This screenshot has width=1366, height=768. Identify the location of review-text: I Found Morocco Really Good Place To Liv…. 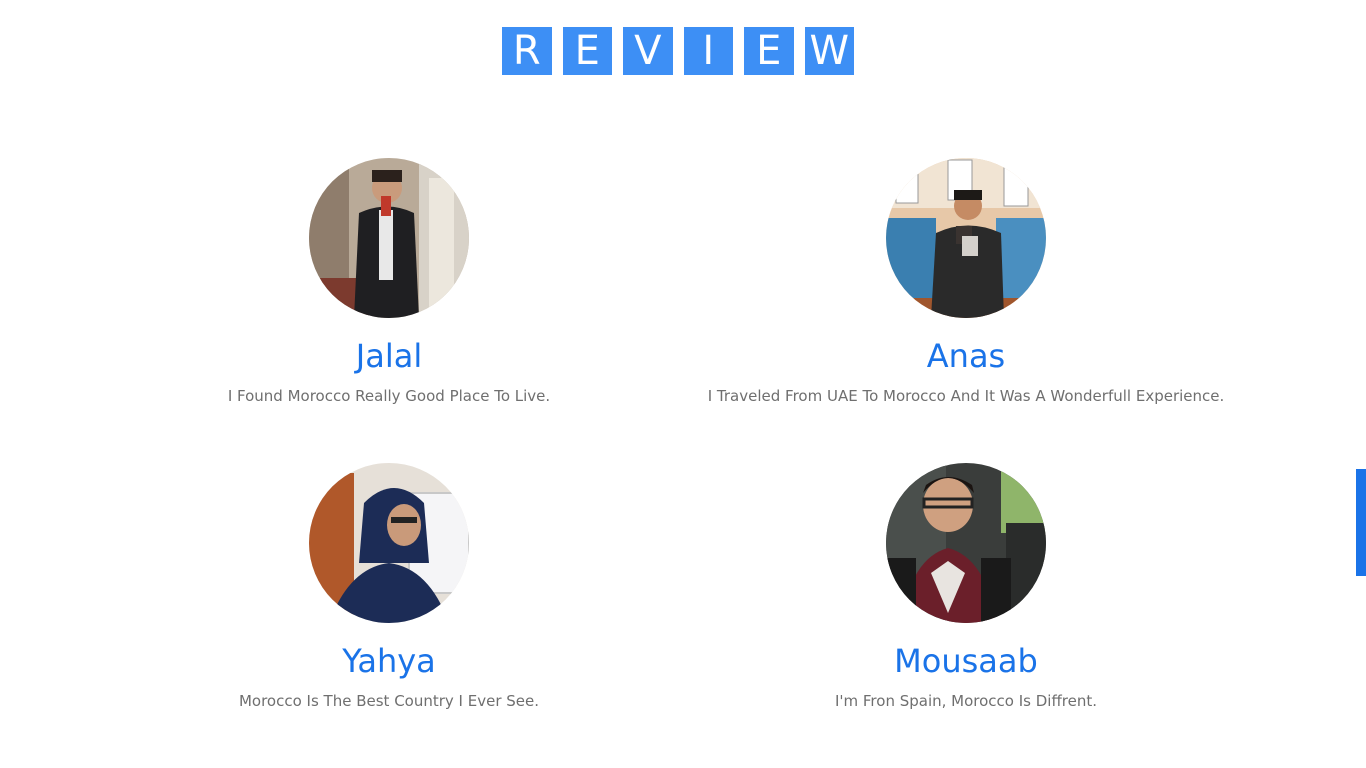
(389, 396).